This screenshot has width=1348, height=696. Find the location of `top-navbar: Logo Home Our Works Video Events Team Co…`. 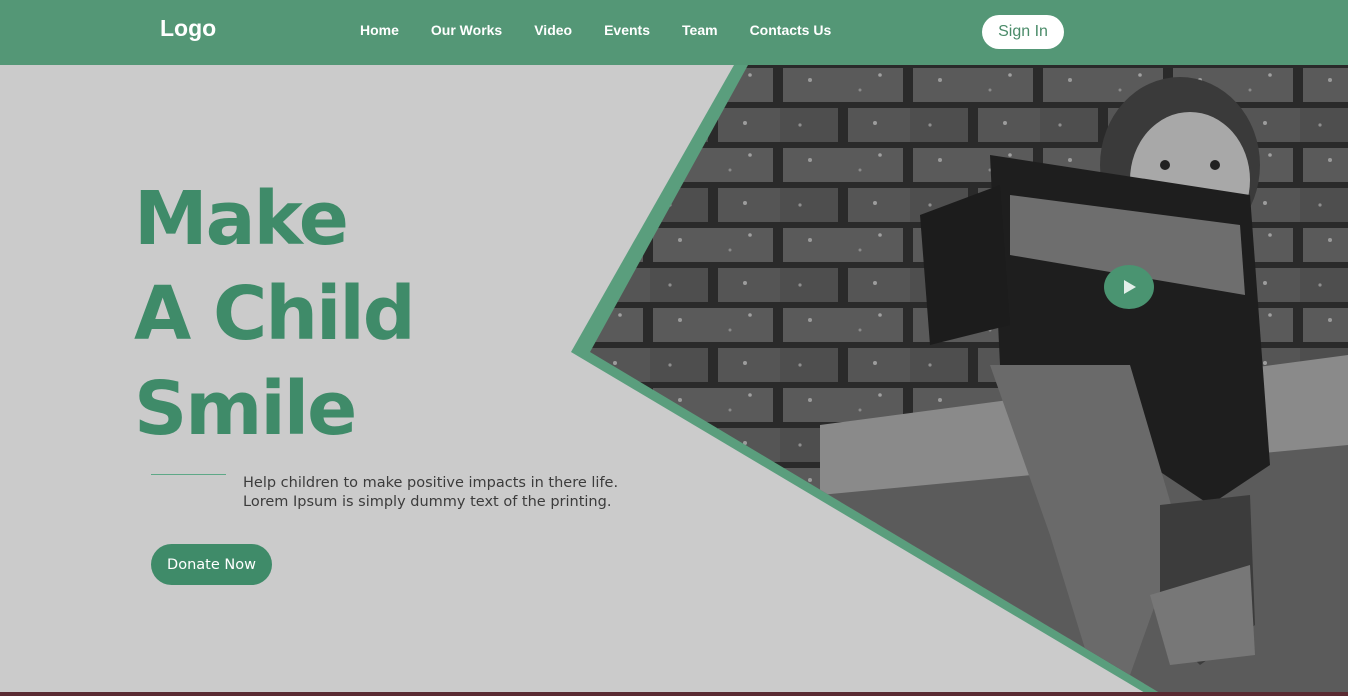

top-navbar: Logo Home Our Works Video Events Team Co… is located at coordinates (674, 32).